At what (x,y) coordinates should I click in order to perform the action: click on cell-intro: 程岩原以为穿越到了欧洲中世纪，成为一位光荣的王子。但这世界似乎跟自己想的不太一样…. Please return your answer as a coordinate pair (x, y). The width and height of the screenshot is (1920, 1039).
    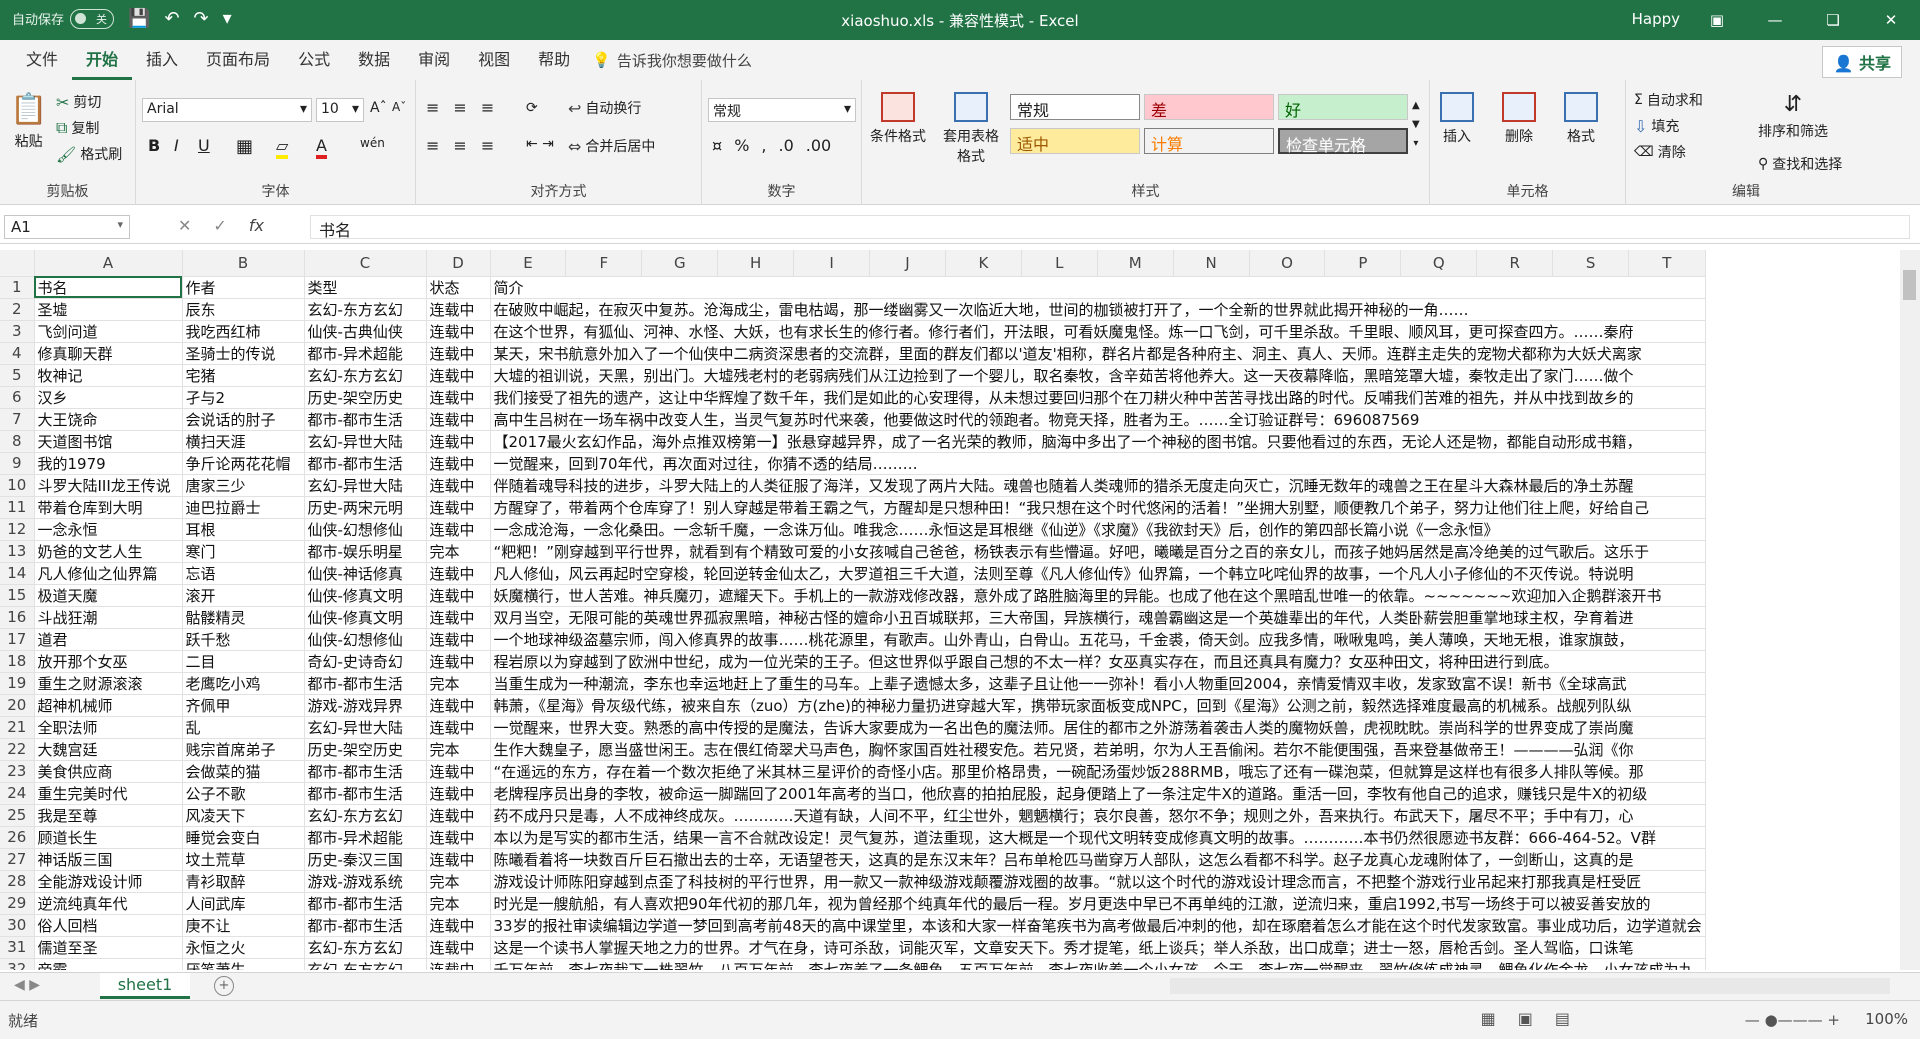
    Looking at the image, I should click on (1098, 661).